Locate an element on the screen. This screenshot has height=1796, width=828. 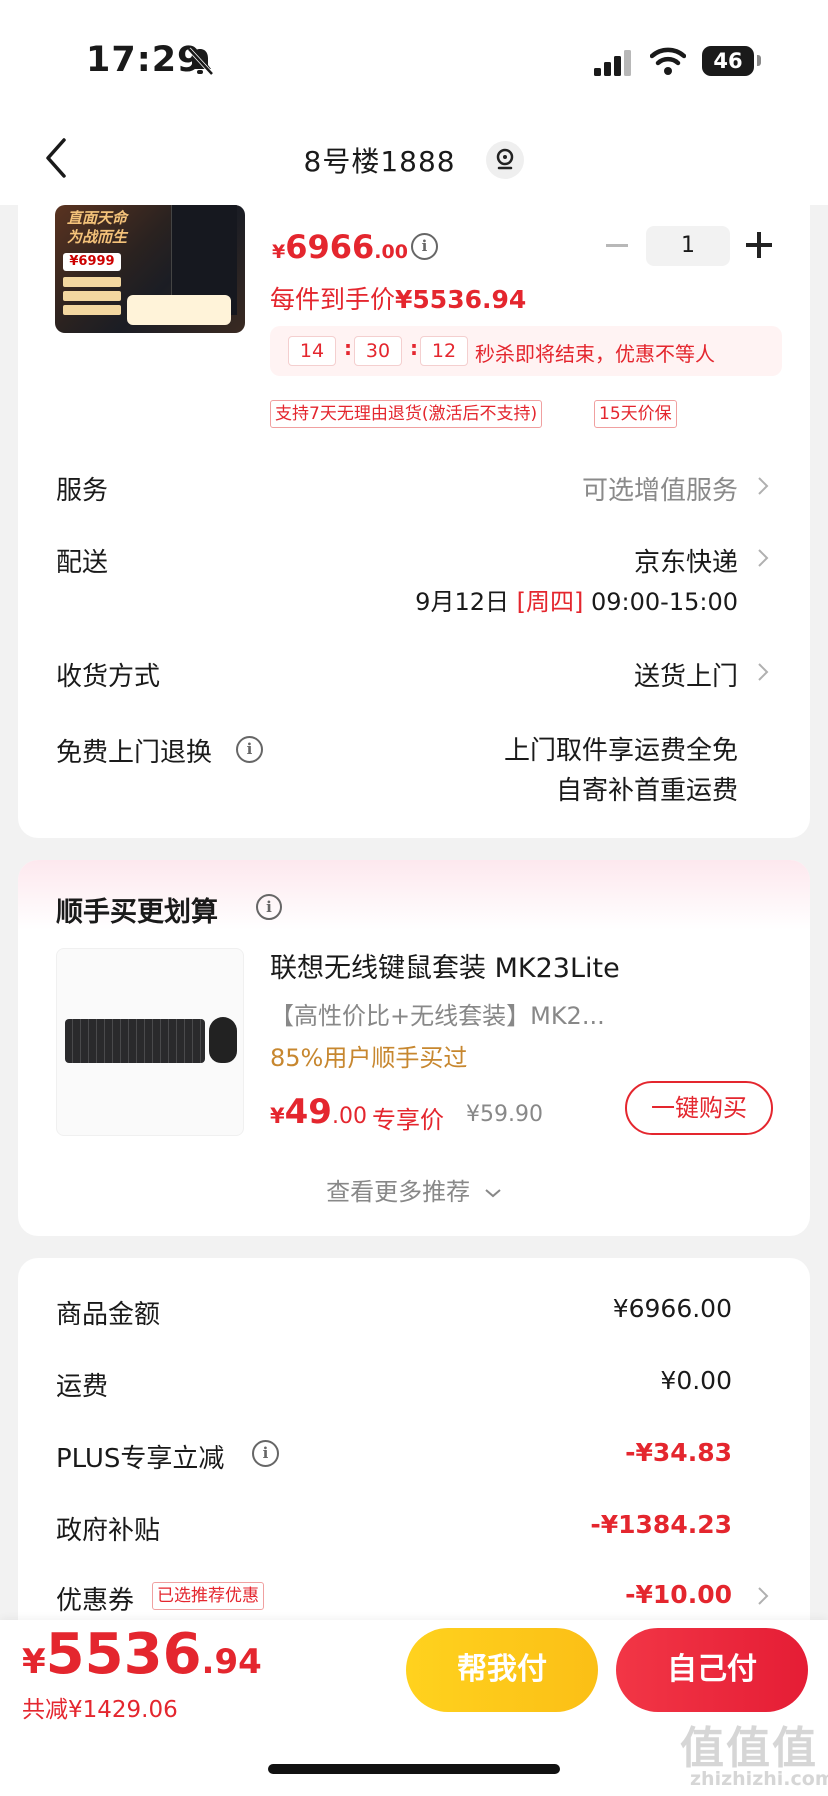
bell-off-icon is located at coordinates (200, 61).